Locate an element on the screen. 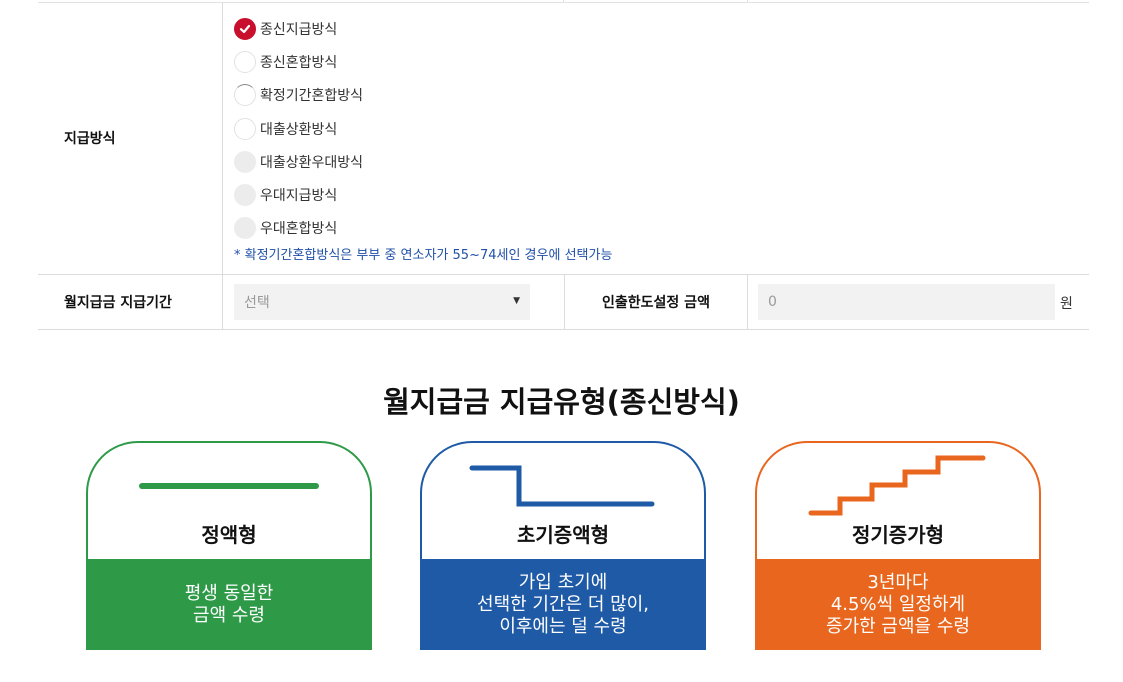 The image size is (1123, 682). card-fixed-amount: 정액형 평생 동일한 금액 수령 is located at coordinates (229, 545).